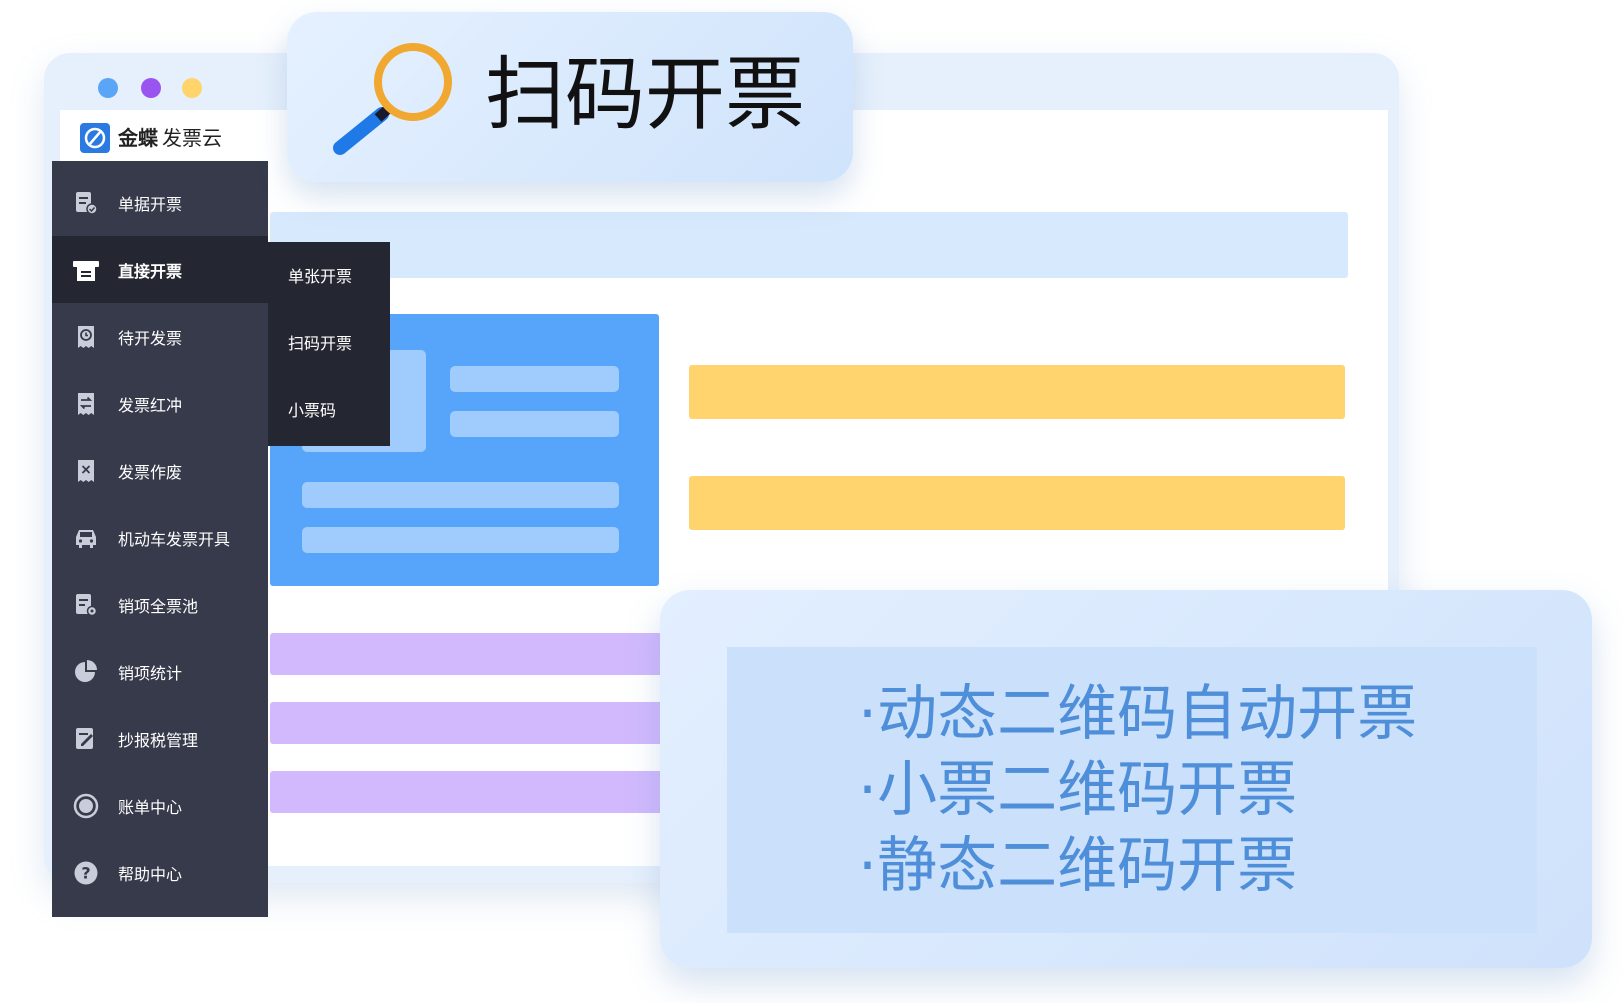  I want to click on logo-leaf-icon, so click(95, 138).